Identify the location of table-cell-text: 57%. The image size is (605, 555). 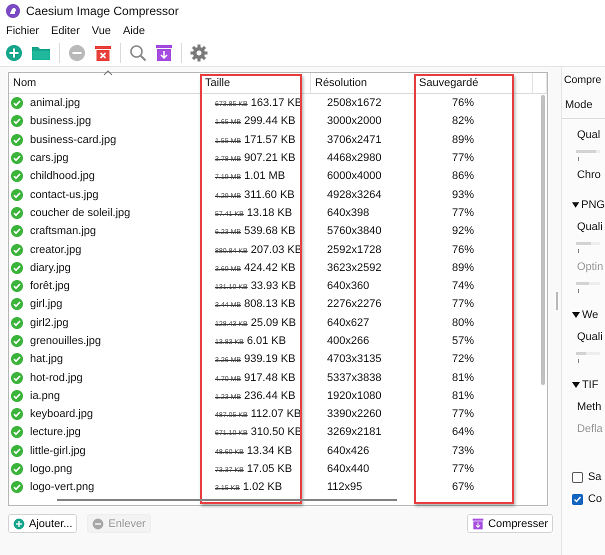
(463, 341).